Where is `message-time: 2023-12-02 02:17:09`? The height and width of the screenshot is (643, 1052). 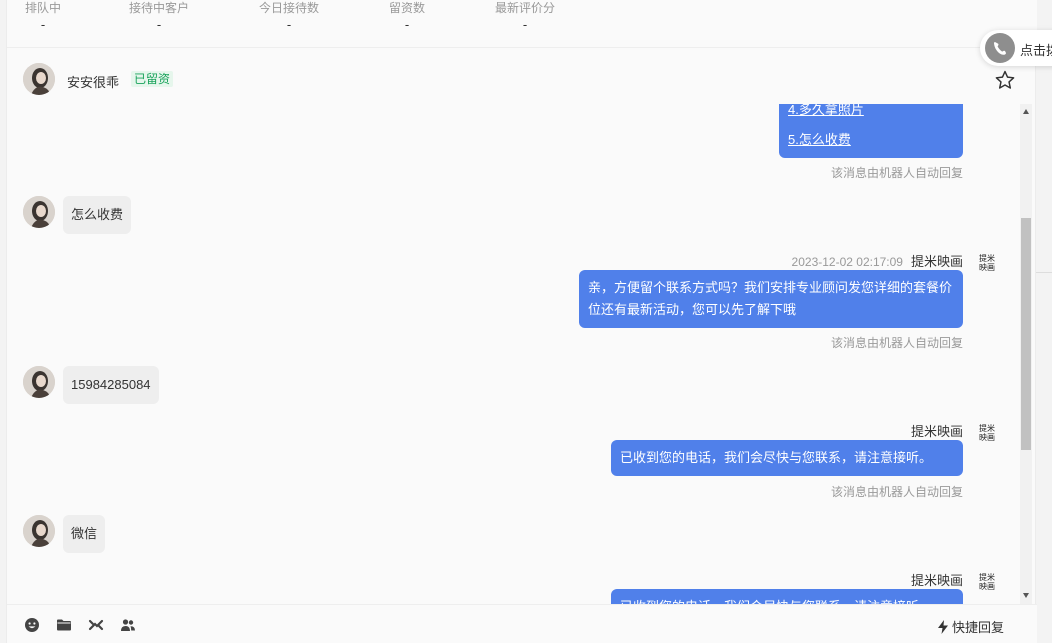
message-time: 2023-12-02 02:17:09 is located at coordinates (847, 262).